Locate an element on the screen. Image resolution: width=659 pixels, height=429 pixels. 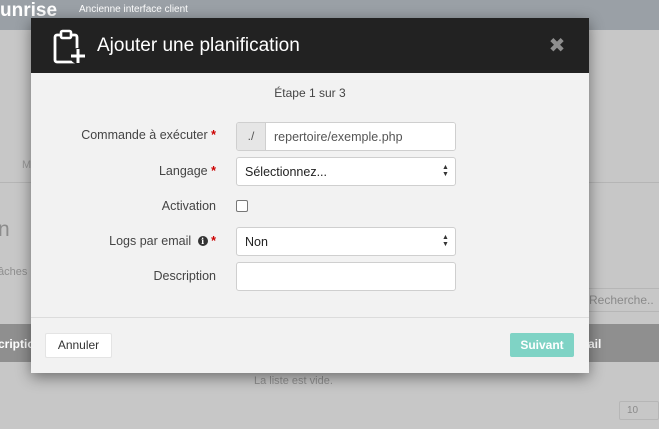
language-label-text: Langage is located at coordinates (183, 171).